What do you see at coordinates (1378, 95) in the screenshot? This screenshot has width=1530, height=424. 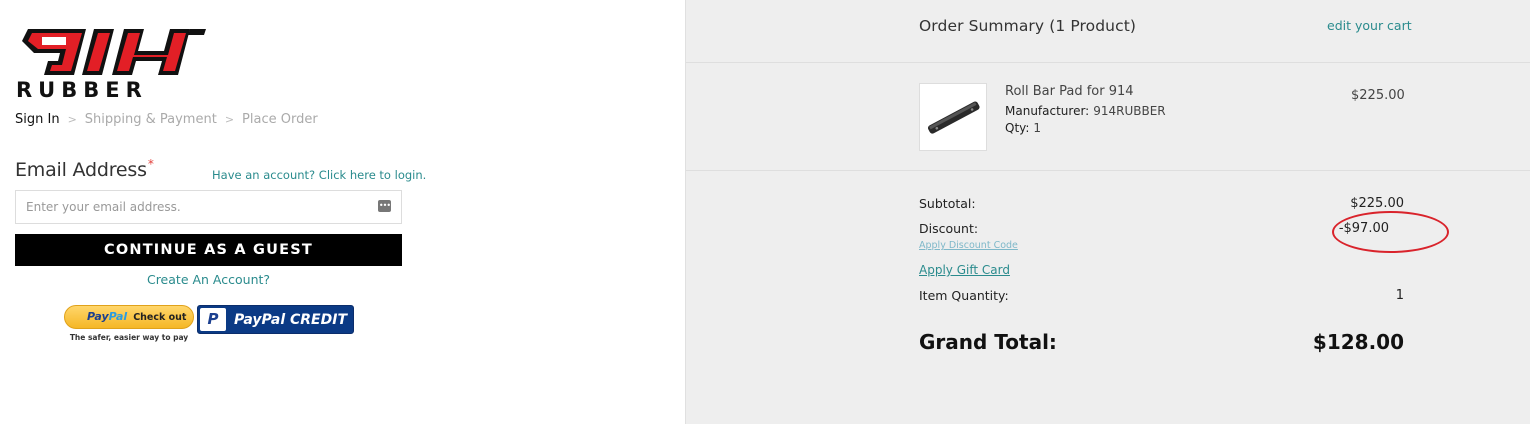 I see `product-price: $225.00` at bounding box center [1378, 95].